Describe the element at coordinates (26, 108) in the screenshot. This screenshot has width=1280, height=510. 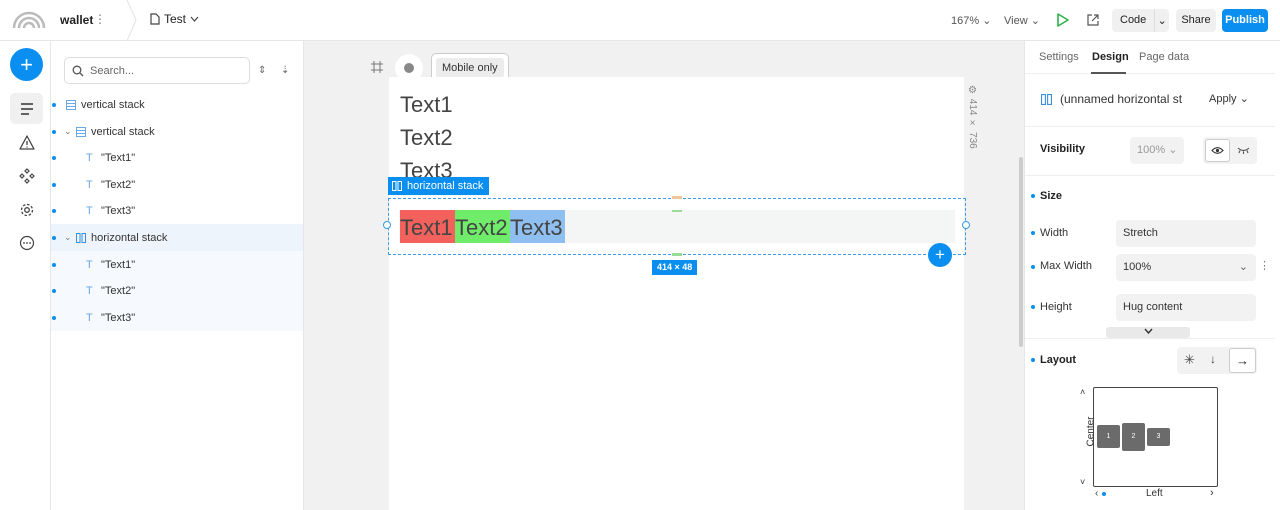
I see `navigator-icon` at that location.